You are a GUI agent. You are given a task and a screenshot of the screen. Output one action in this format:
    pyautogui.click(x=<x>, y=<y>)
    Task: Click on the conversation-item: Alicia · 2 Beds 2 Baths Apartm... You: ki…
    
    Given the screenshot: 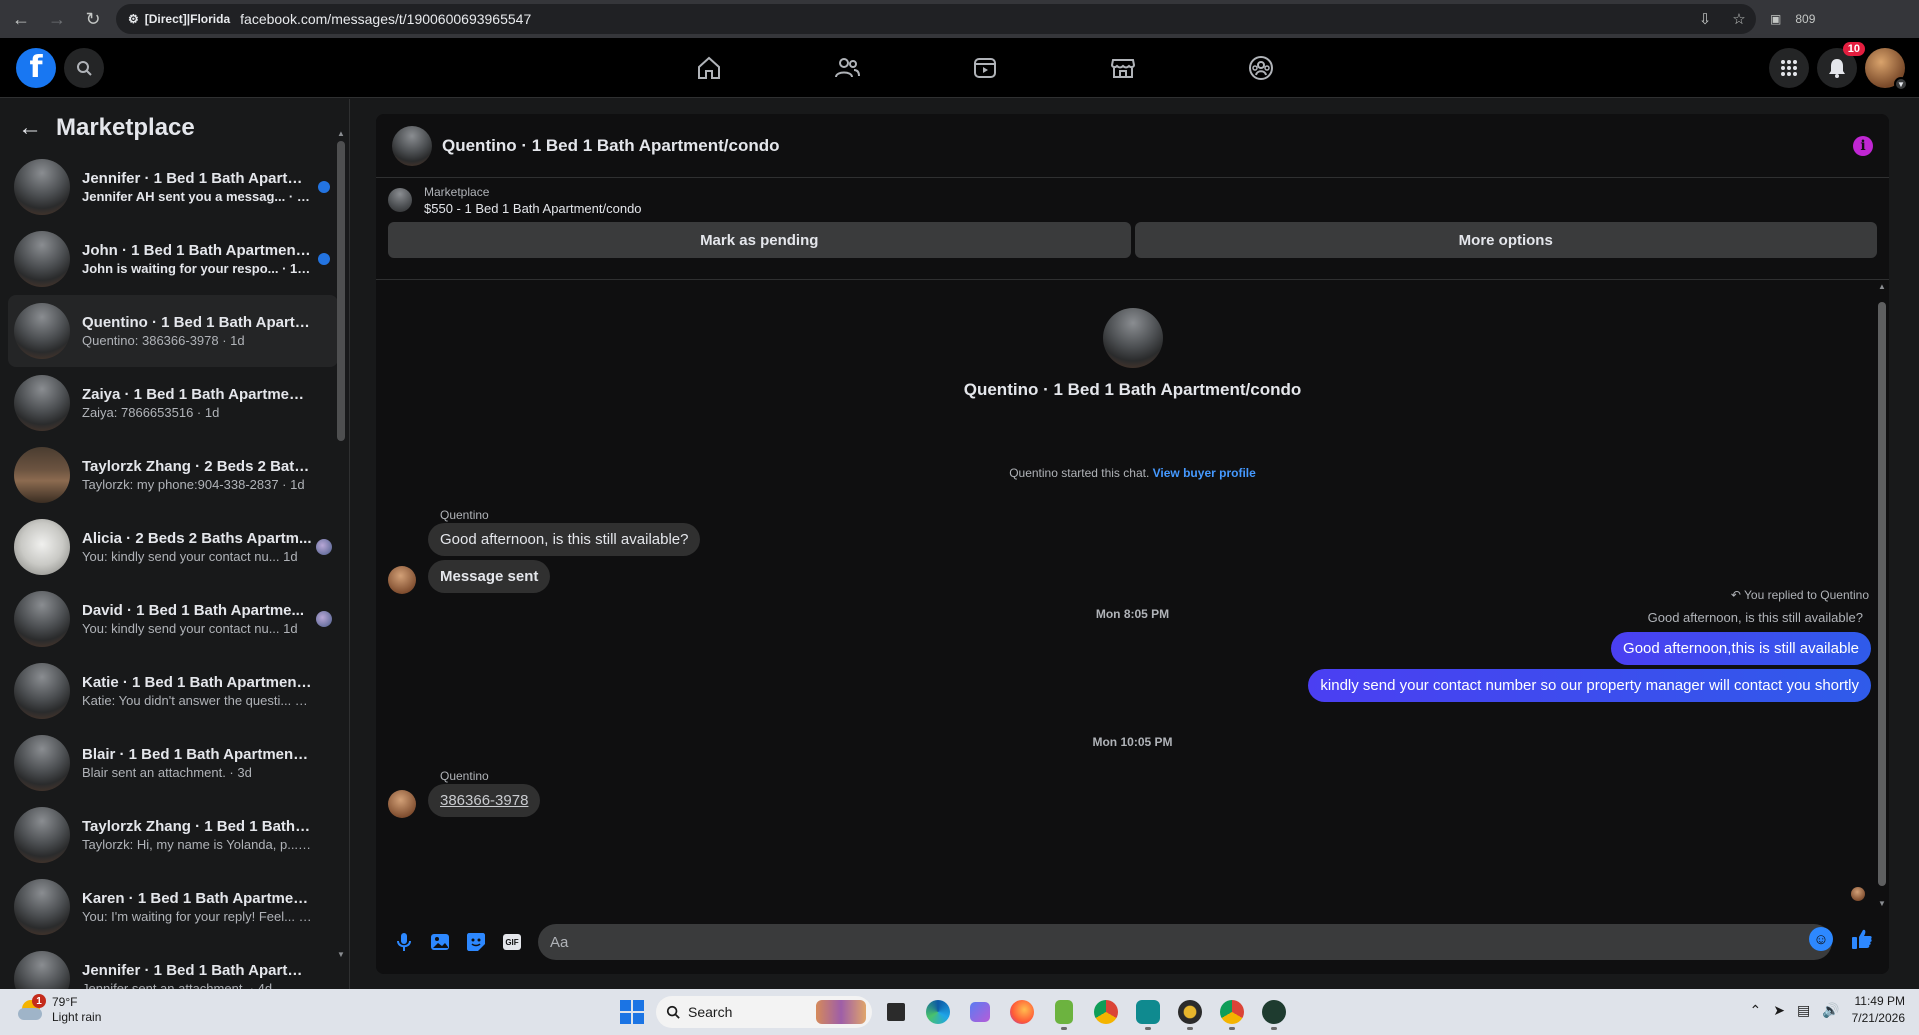 What is the action you would take?
    pyautogui.click(x=173, y=547)
    